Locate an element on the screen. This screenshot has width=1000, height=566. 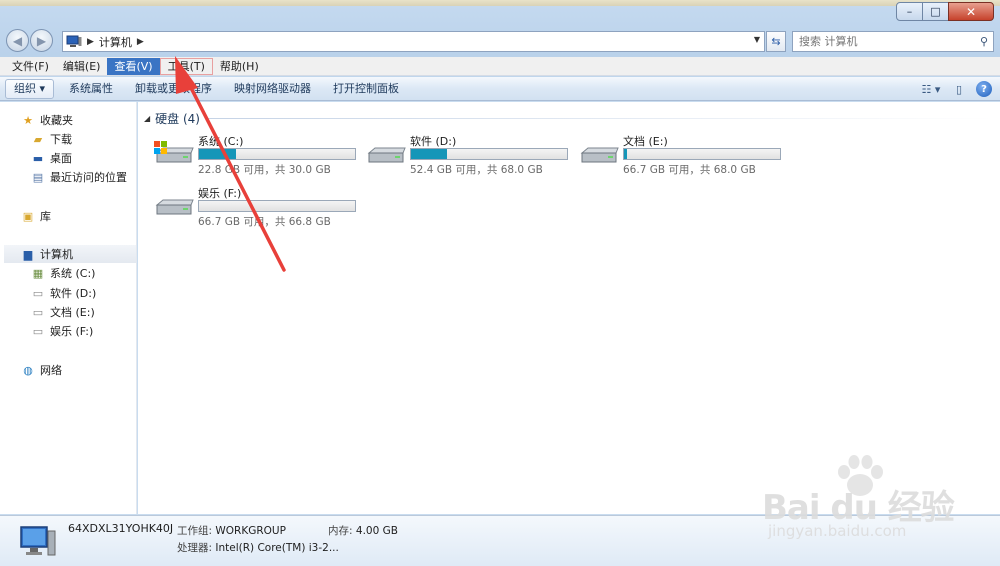
drive-free-space: 66.7 GB 可用，共 68.0 GB is located at coordinates (689, 170).